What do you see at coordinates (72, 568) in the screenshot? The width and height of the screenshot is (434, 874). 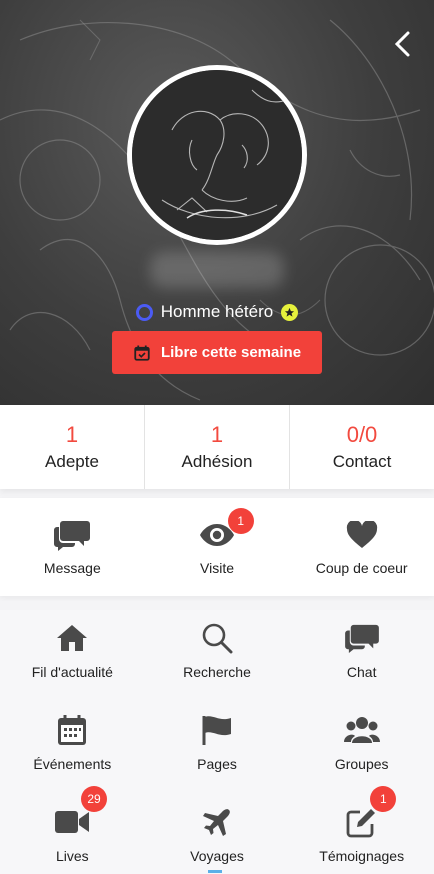 I see `message-label: Message` at bounding box center [72, 568].